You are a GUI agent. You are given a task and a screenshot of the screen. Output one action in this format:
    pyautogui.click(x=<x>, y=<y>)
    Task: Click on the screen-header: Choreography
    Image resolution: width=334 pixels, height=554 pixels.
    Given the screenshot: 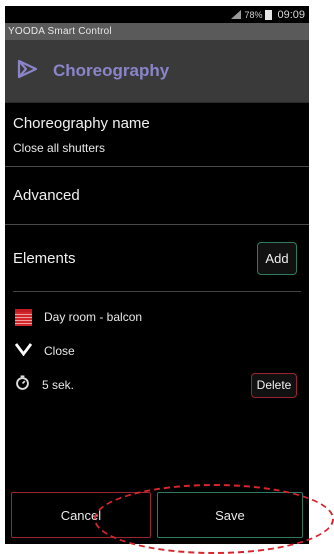 What is the action you would take?
    pyautogui.click(x=157, y=71)
    